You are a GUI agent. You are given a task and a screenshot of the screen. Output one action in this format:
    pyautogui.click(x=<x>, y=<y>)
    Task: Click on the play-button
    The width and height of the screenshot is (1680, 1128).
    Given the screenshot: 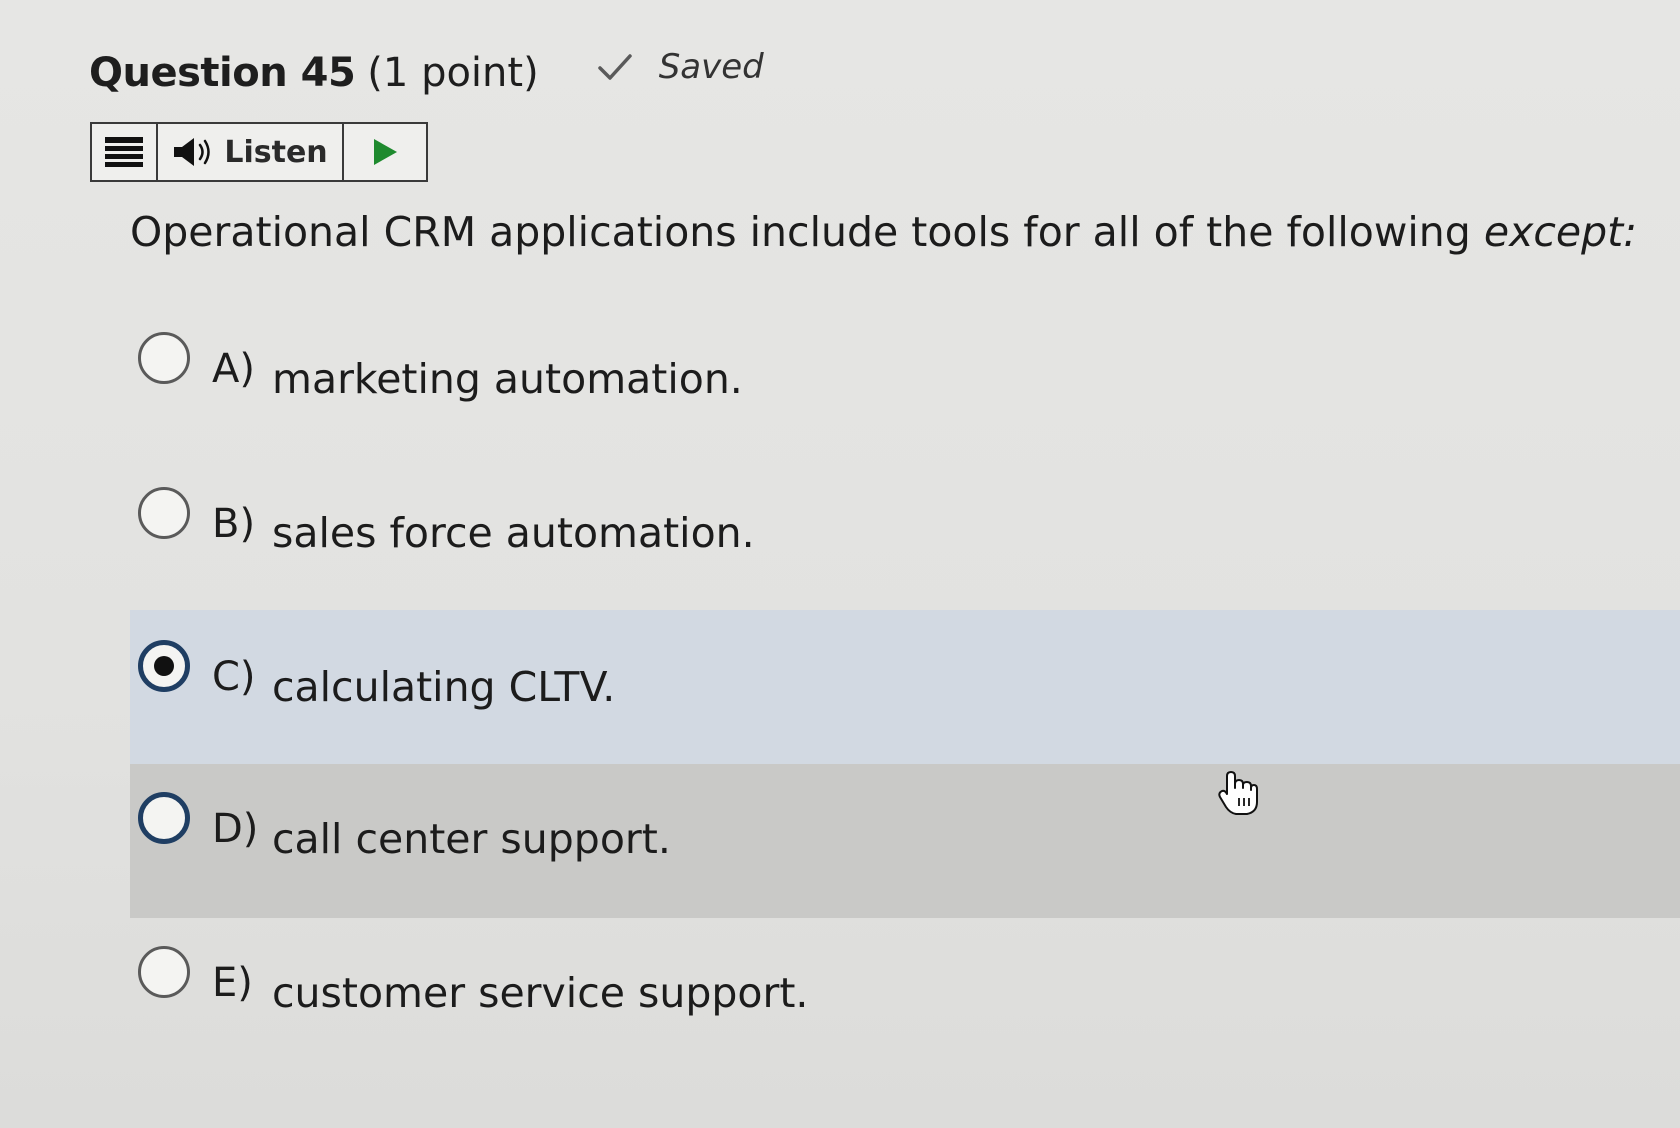 What is the action you would take?
    pyautogui.click(x=385, y=152)
    